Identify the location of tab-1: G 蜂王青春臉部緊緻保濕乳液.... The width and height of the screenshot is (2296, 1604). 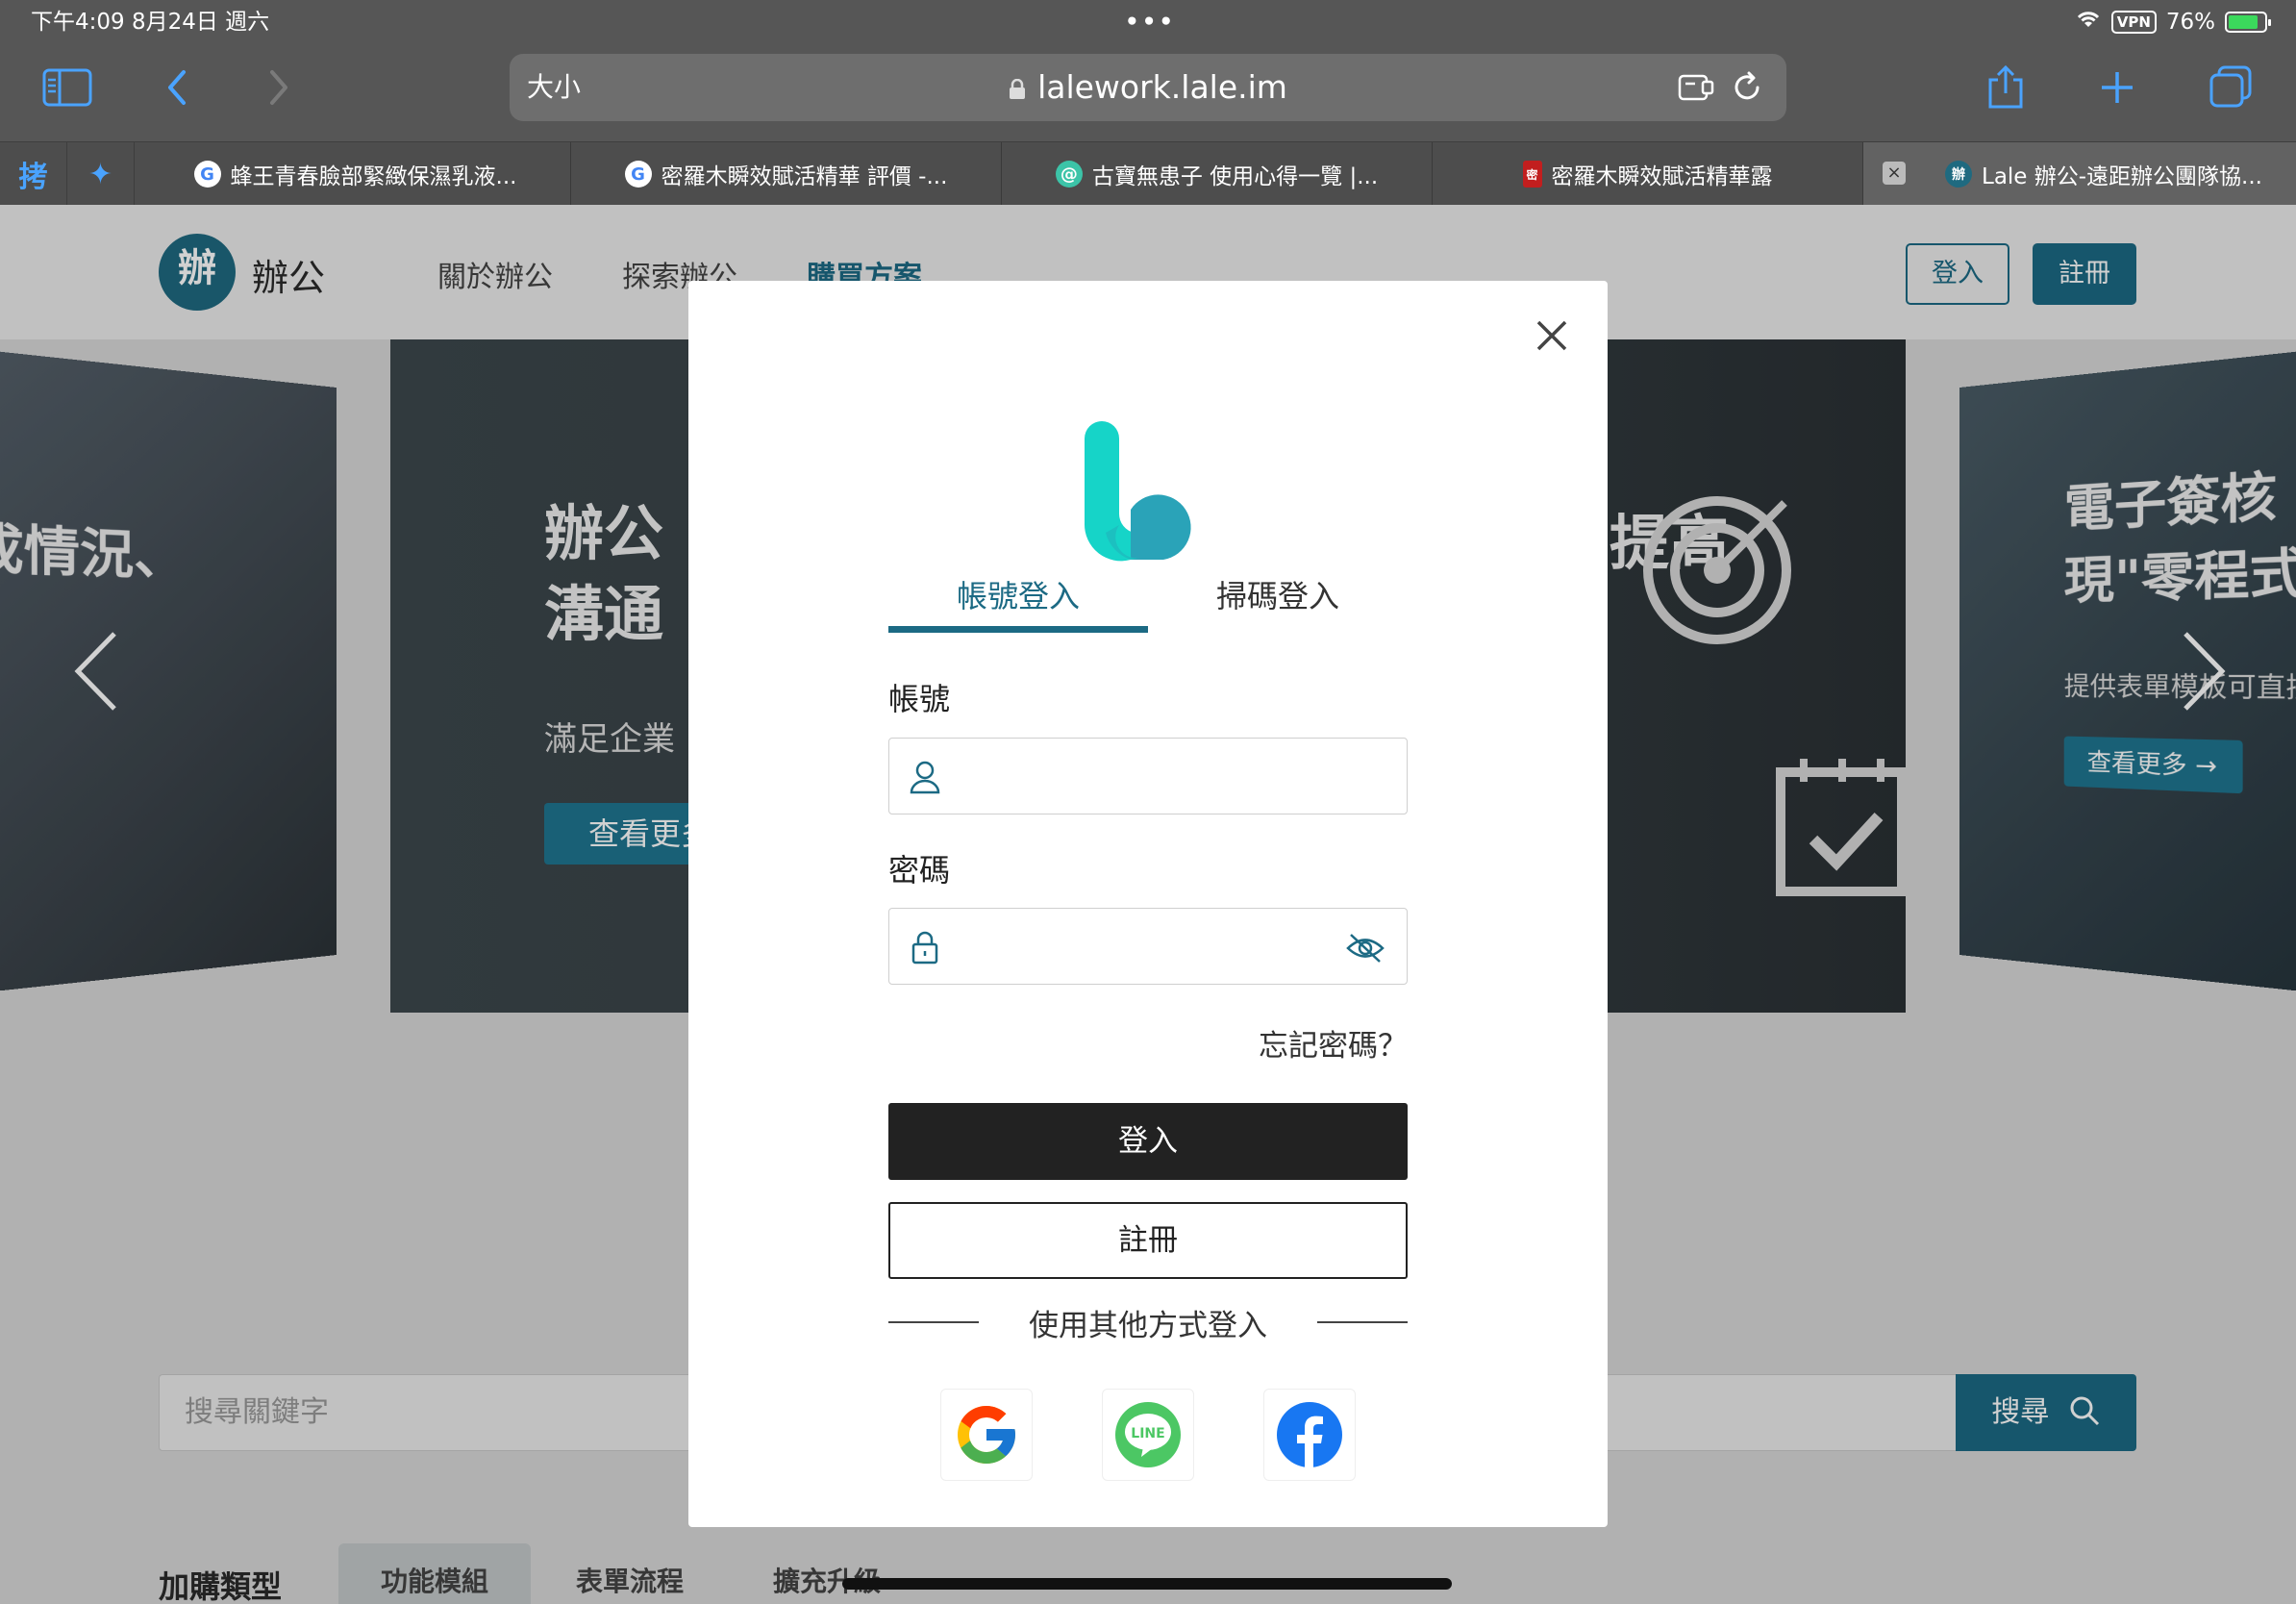
(355, 174).